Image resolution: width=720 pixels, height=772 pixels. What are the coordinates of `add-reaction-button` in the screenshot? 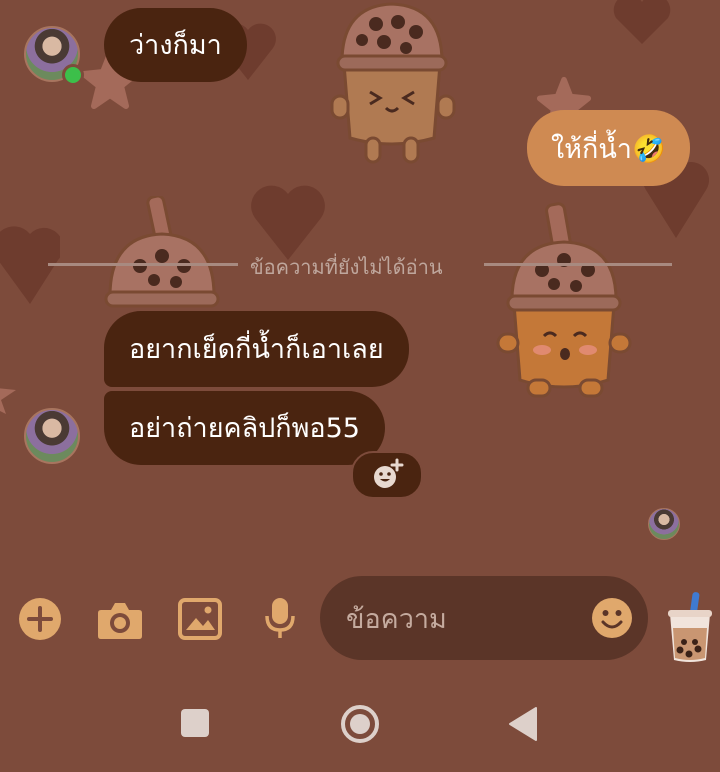 It's located at (387, 475).